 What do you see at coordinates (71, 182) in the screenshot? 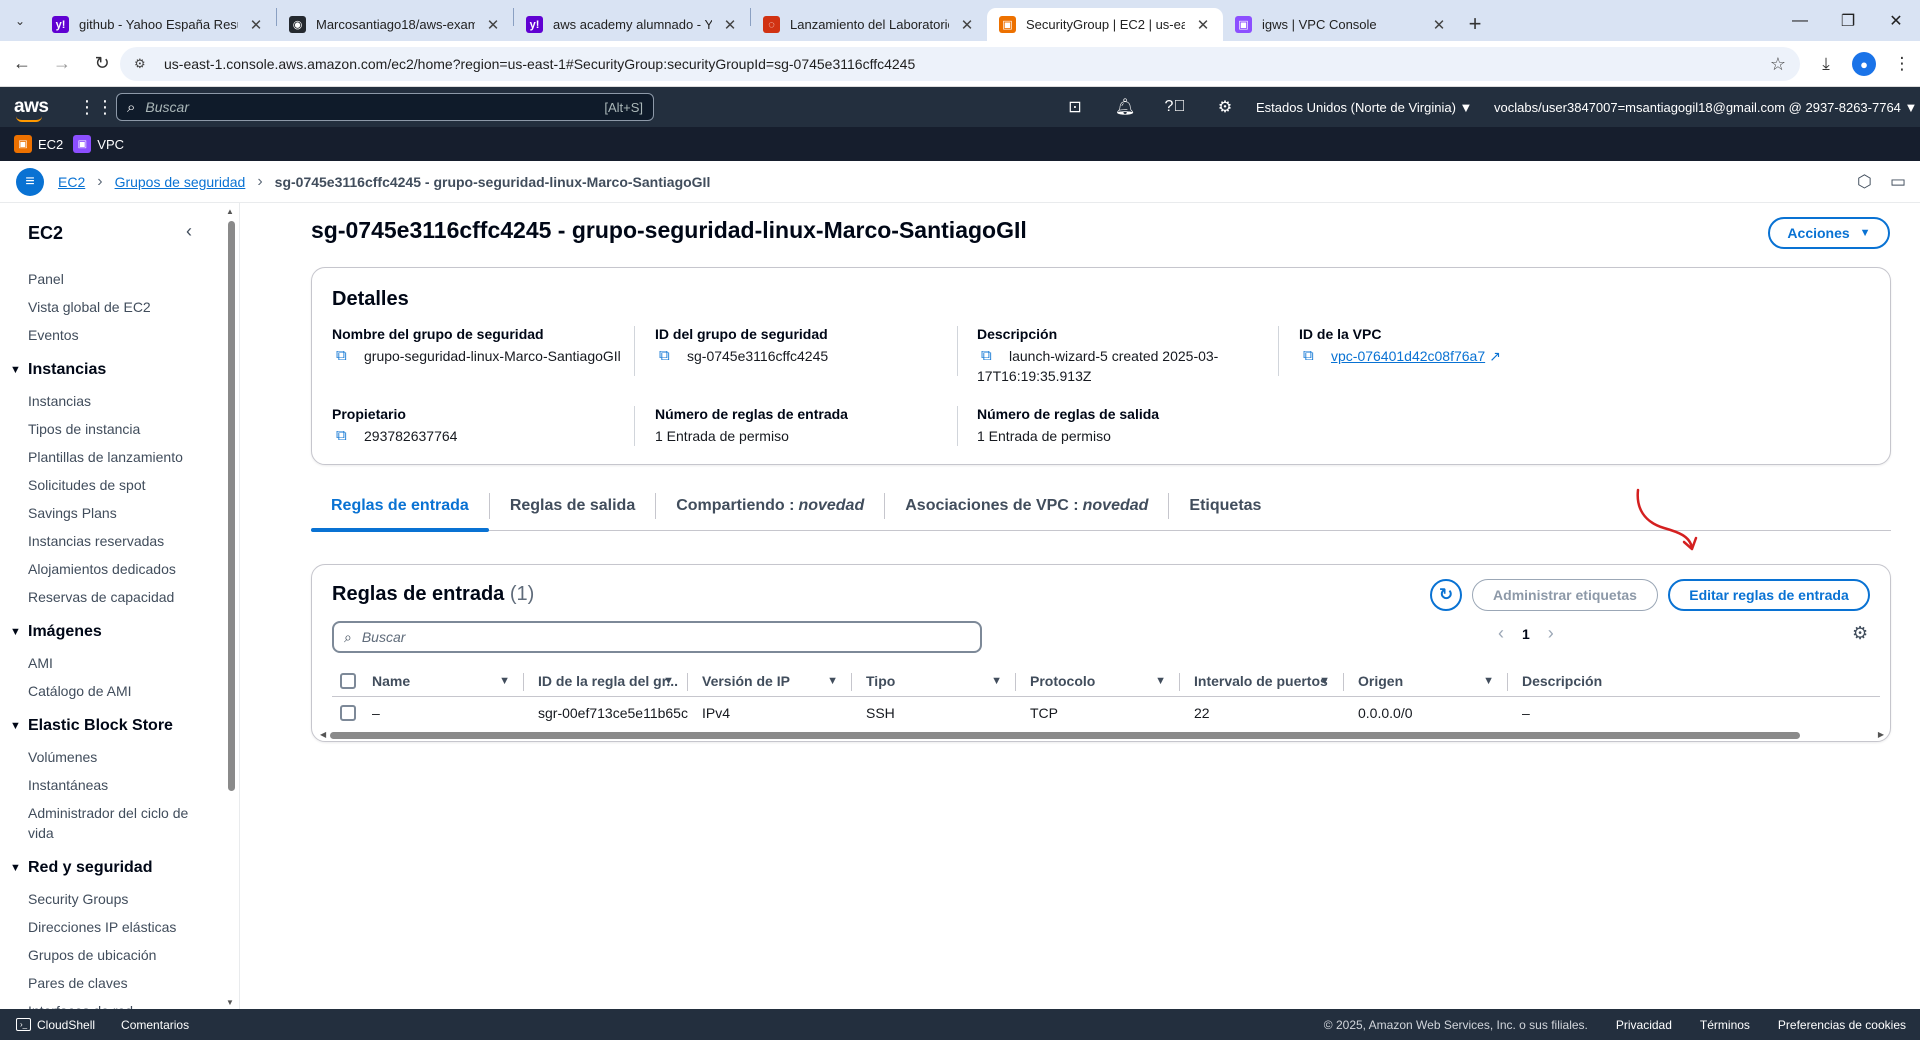
I see `breadcrumb-ec2: EC2` at bounding box center [71, 182].